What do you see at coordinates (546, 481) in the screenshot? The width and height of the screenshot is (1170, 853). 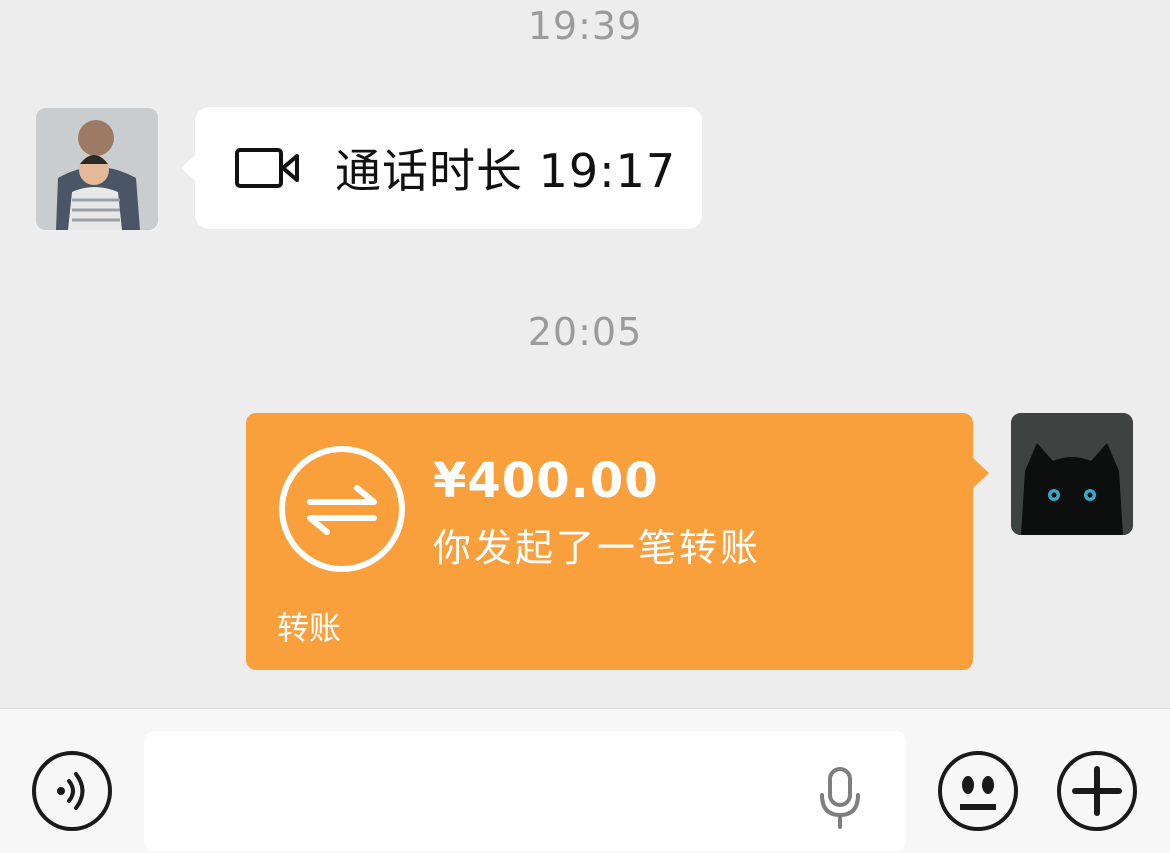 I see `transfer-amount: ¥400.00` at bounding box center [546, 481].